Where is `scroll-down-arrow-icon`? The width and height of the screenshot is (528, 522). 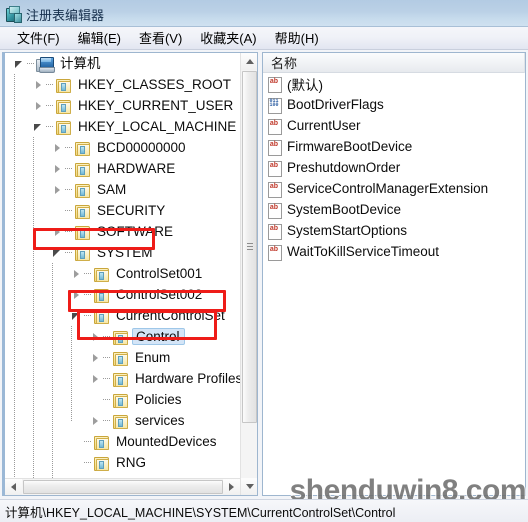 scroll-down-arrow-icon is located at coordinates (249, 486).